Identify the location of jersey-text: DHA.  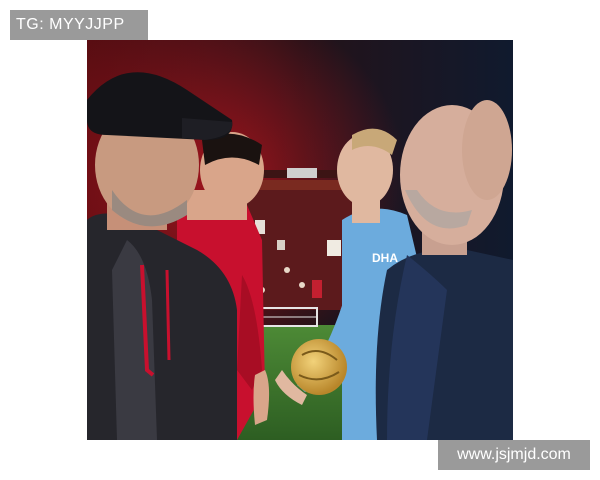
(385, 258).